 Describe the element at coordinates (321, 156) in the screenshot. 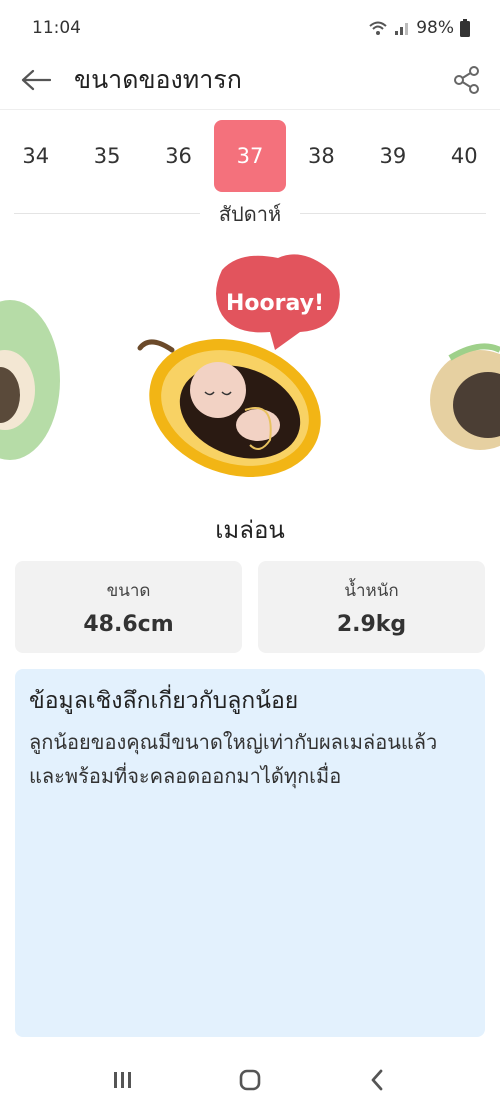

I see `week-38: 38` at that location.